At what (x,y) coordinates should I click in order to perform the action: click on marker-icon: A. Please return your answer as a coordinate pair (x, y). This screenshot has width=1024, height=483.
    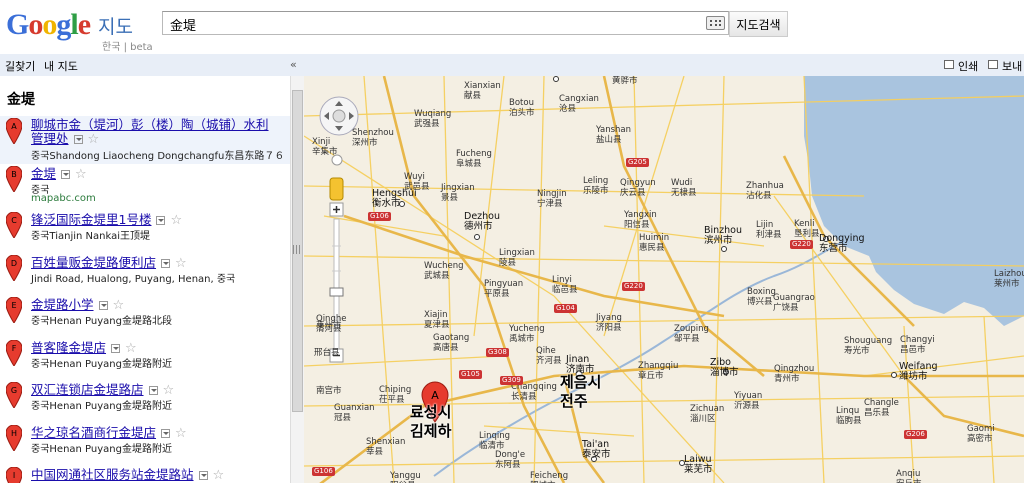
    Looking at the image, I should click on (14, 131).